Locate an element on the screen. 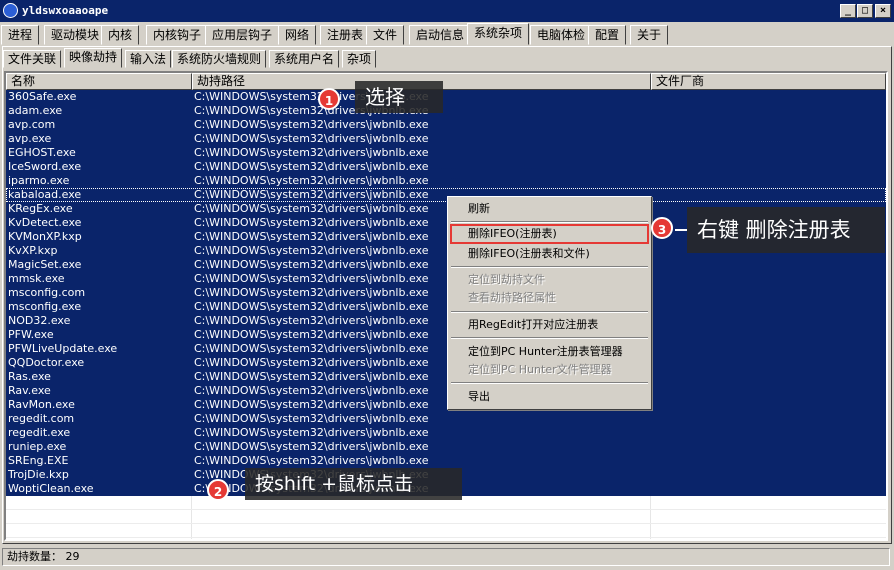  cell-name: KRegEx.exe is located at coordinates (40, 208).